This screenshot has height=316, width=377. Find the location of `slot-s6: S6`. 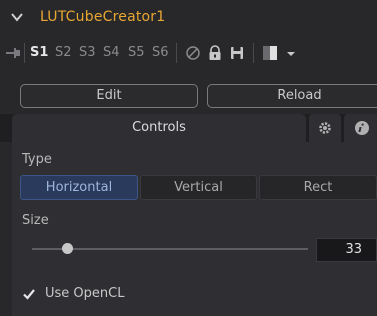

slot-s6: S6 is located at coordinates (160, 52).